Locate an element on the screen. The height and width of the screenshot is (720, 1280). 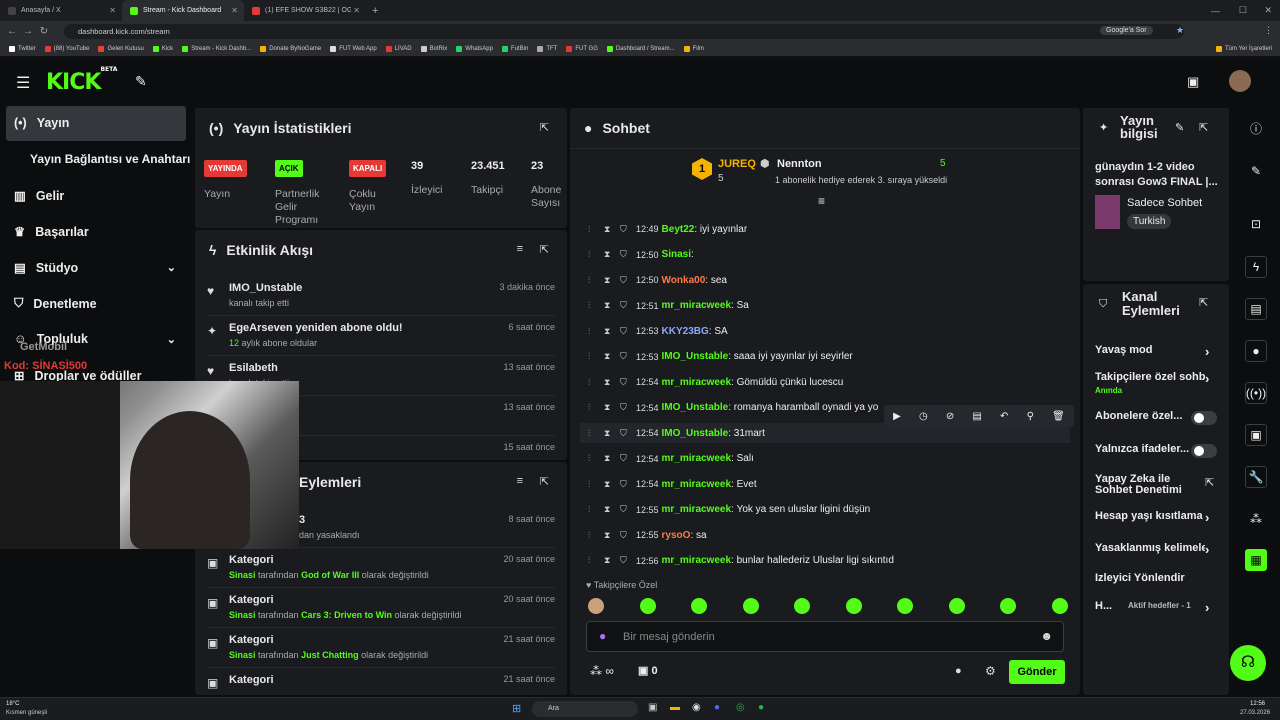
sidebar-item-studyo: ▤ Stüdyo ⌄ is located at coordinates (95, 268).